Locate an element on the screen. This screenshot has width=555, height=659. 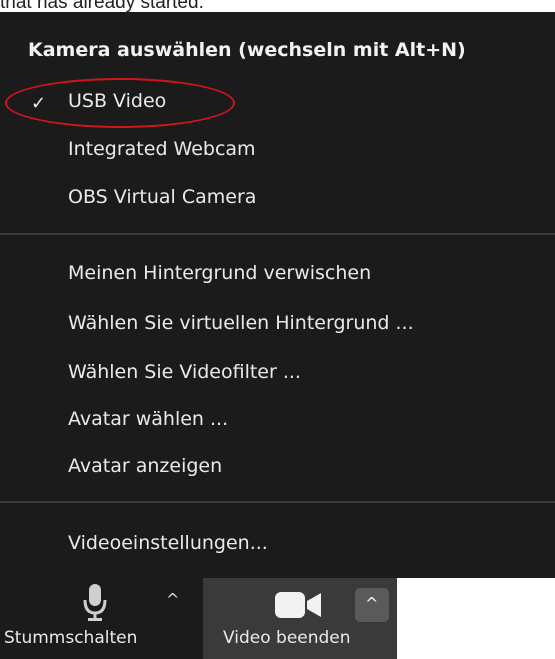
camera-option-integrated-webcam: Integrated Webcam is located at coordinates (162, 149).